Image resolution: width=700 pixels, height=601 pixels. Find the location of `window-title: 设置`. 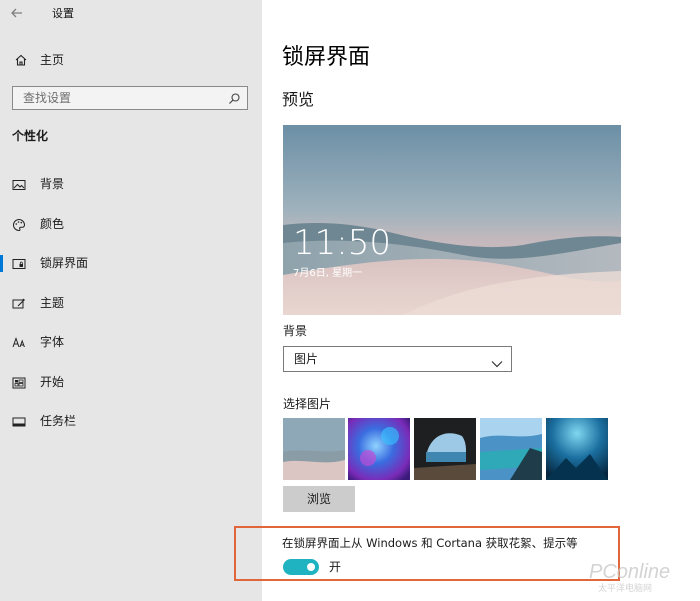

window-title: 设置 is located at coordinates (63, 13).